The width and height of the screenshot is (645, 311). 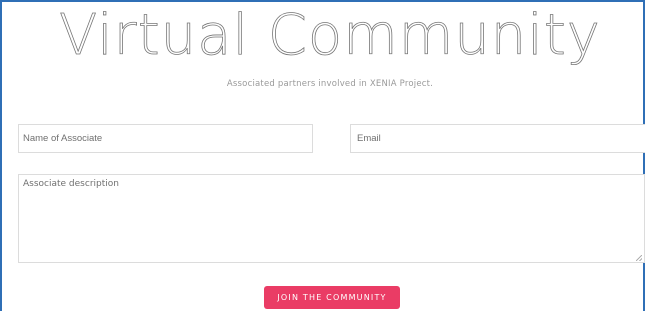 I want to click on textarea-resize-handle, so click(x=639, y=258).